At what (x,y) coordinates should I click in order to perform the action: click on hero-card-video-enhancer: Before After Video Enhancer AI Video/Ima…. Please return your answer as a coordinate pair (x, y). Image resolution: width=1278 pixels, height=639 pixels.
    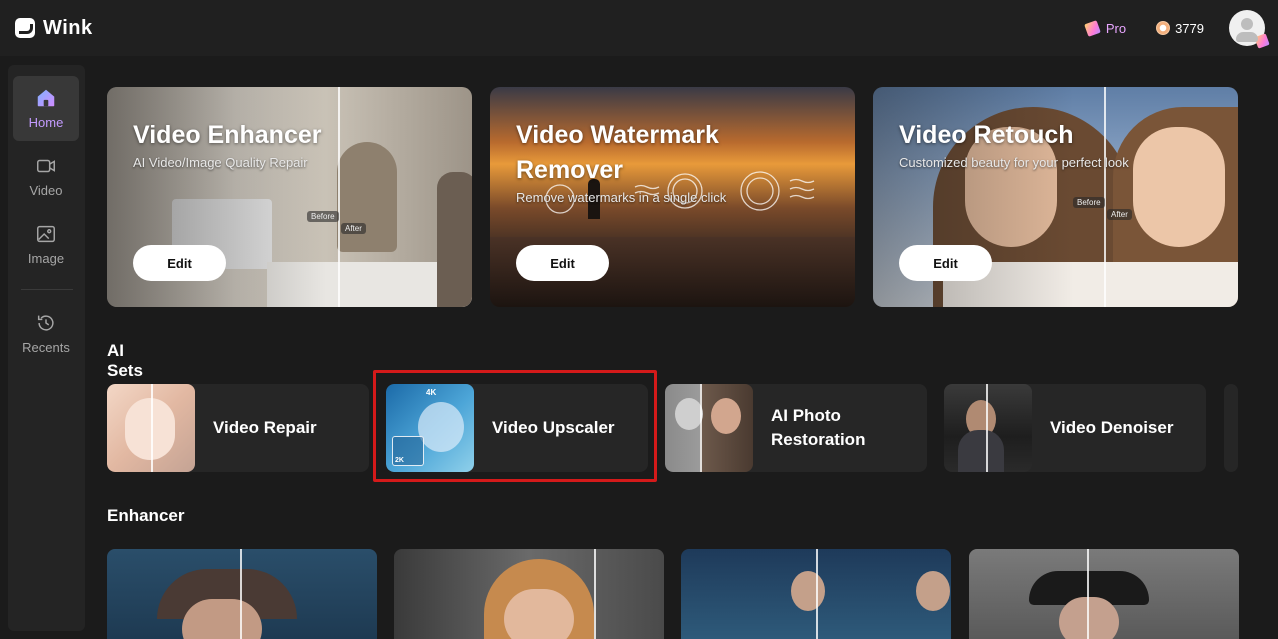
    Looking at the image, I should click on (289, 197).